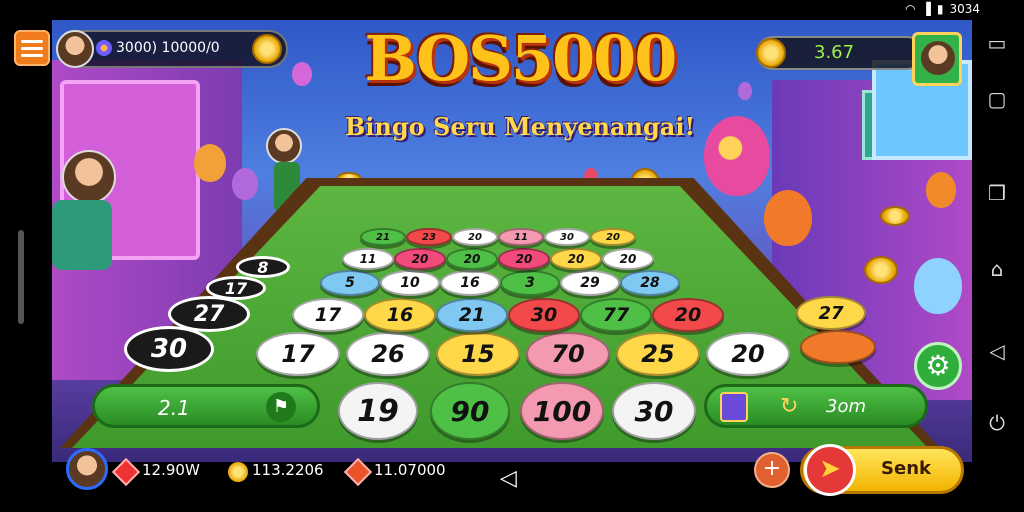  I want to click on character-shirt, so click(82, 235).